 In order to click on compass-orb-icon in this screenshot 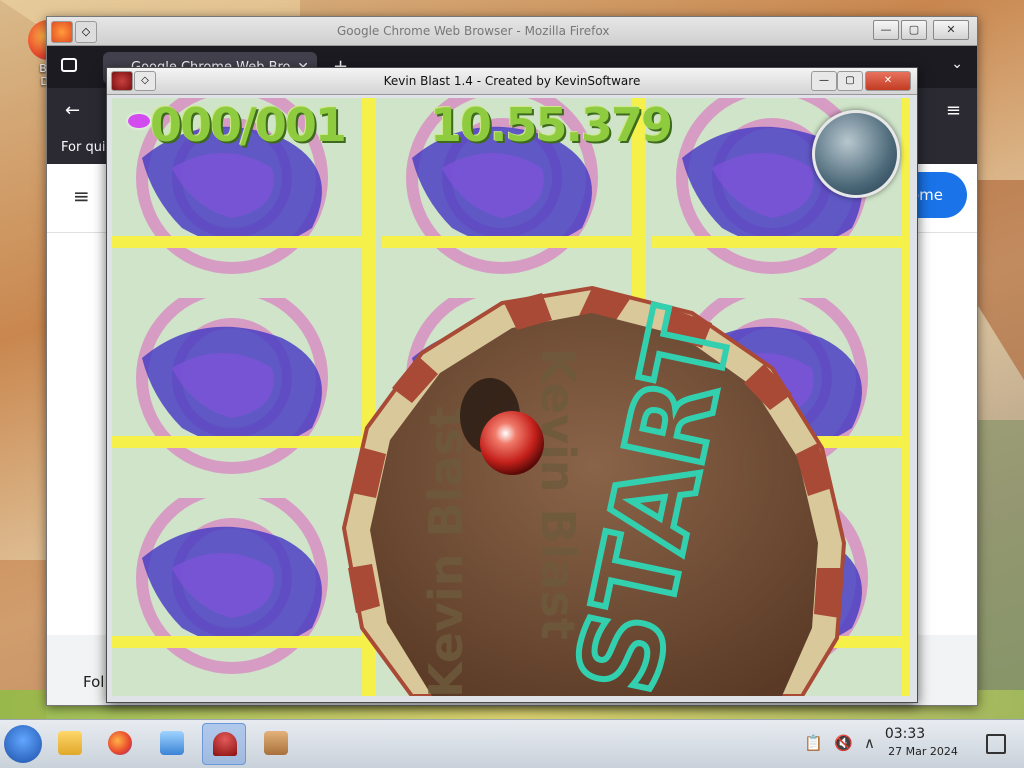, I will do `click(856, 154)`.